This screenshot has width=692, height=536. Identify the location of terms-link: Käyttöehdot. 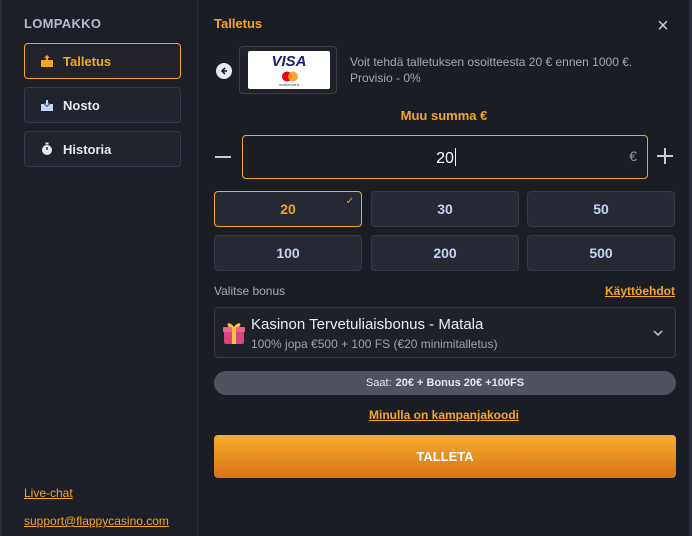
(640, 291).